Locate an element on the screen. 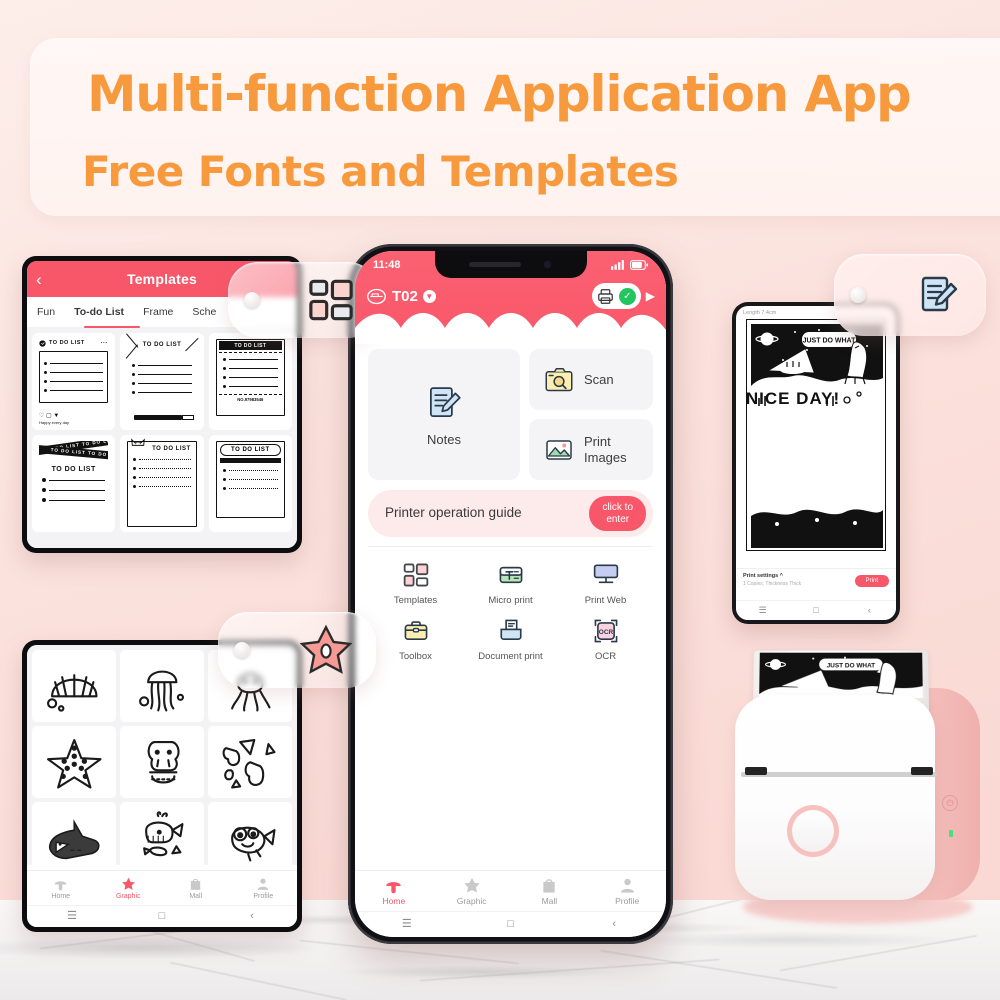 The height and width of the screenshot is (1000, 1000). graphic-item-shell is located at coordinates (74, 686).